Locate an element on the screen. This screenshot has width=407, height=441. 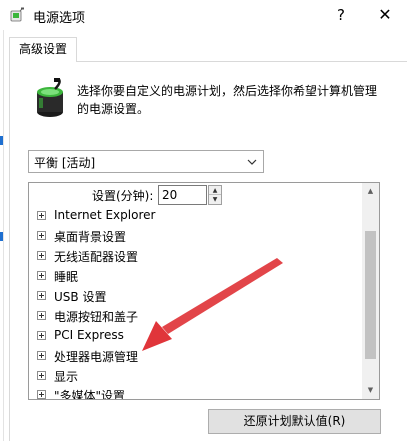
scroll-thumb is located at coordinates (370, 295).